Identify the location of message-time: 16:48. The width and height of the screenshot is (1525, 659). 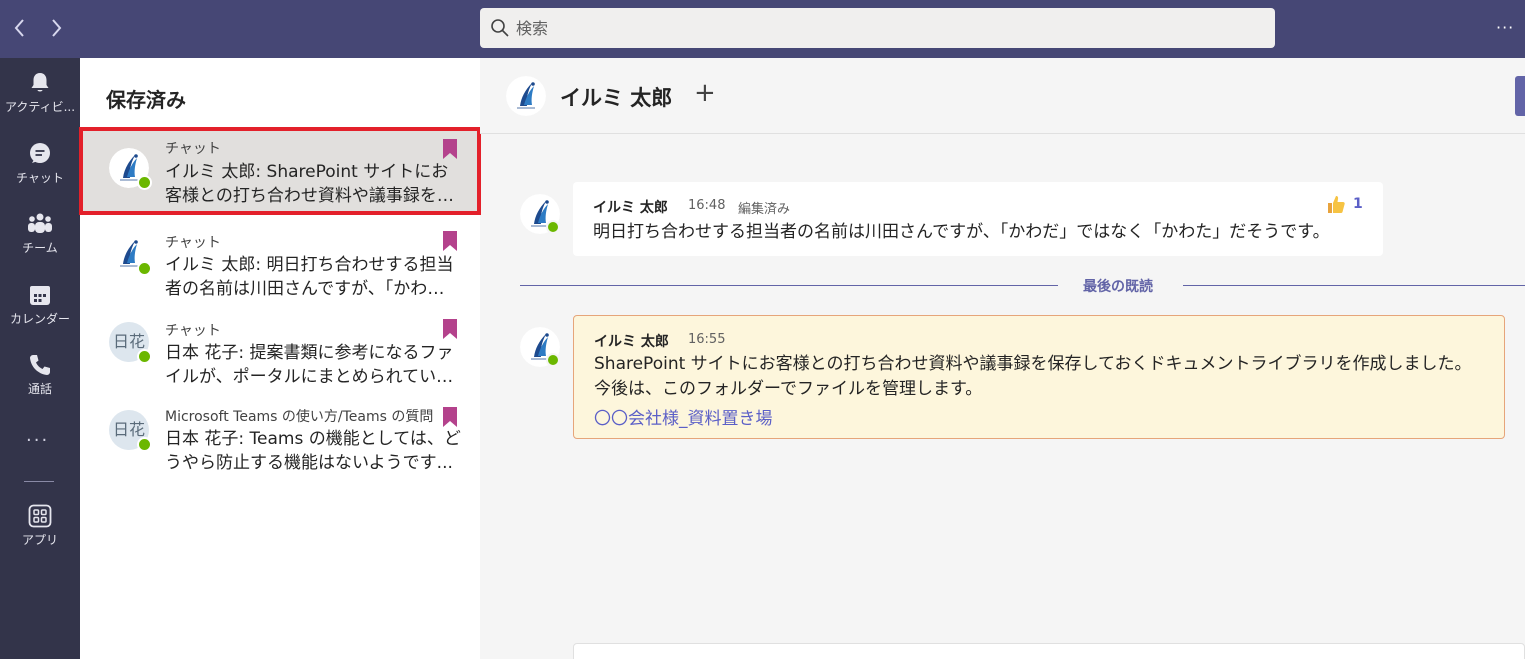
(707, 205).